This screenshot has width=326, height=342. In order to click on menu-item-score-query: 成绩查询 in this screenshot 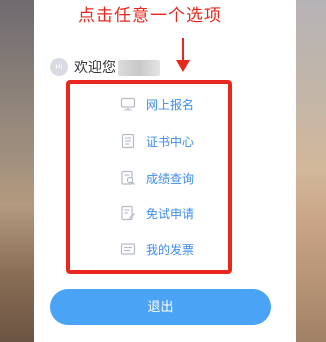, I will do `click(170, 178)`.